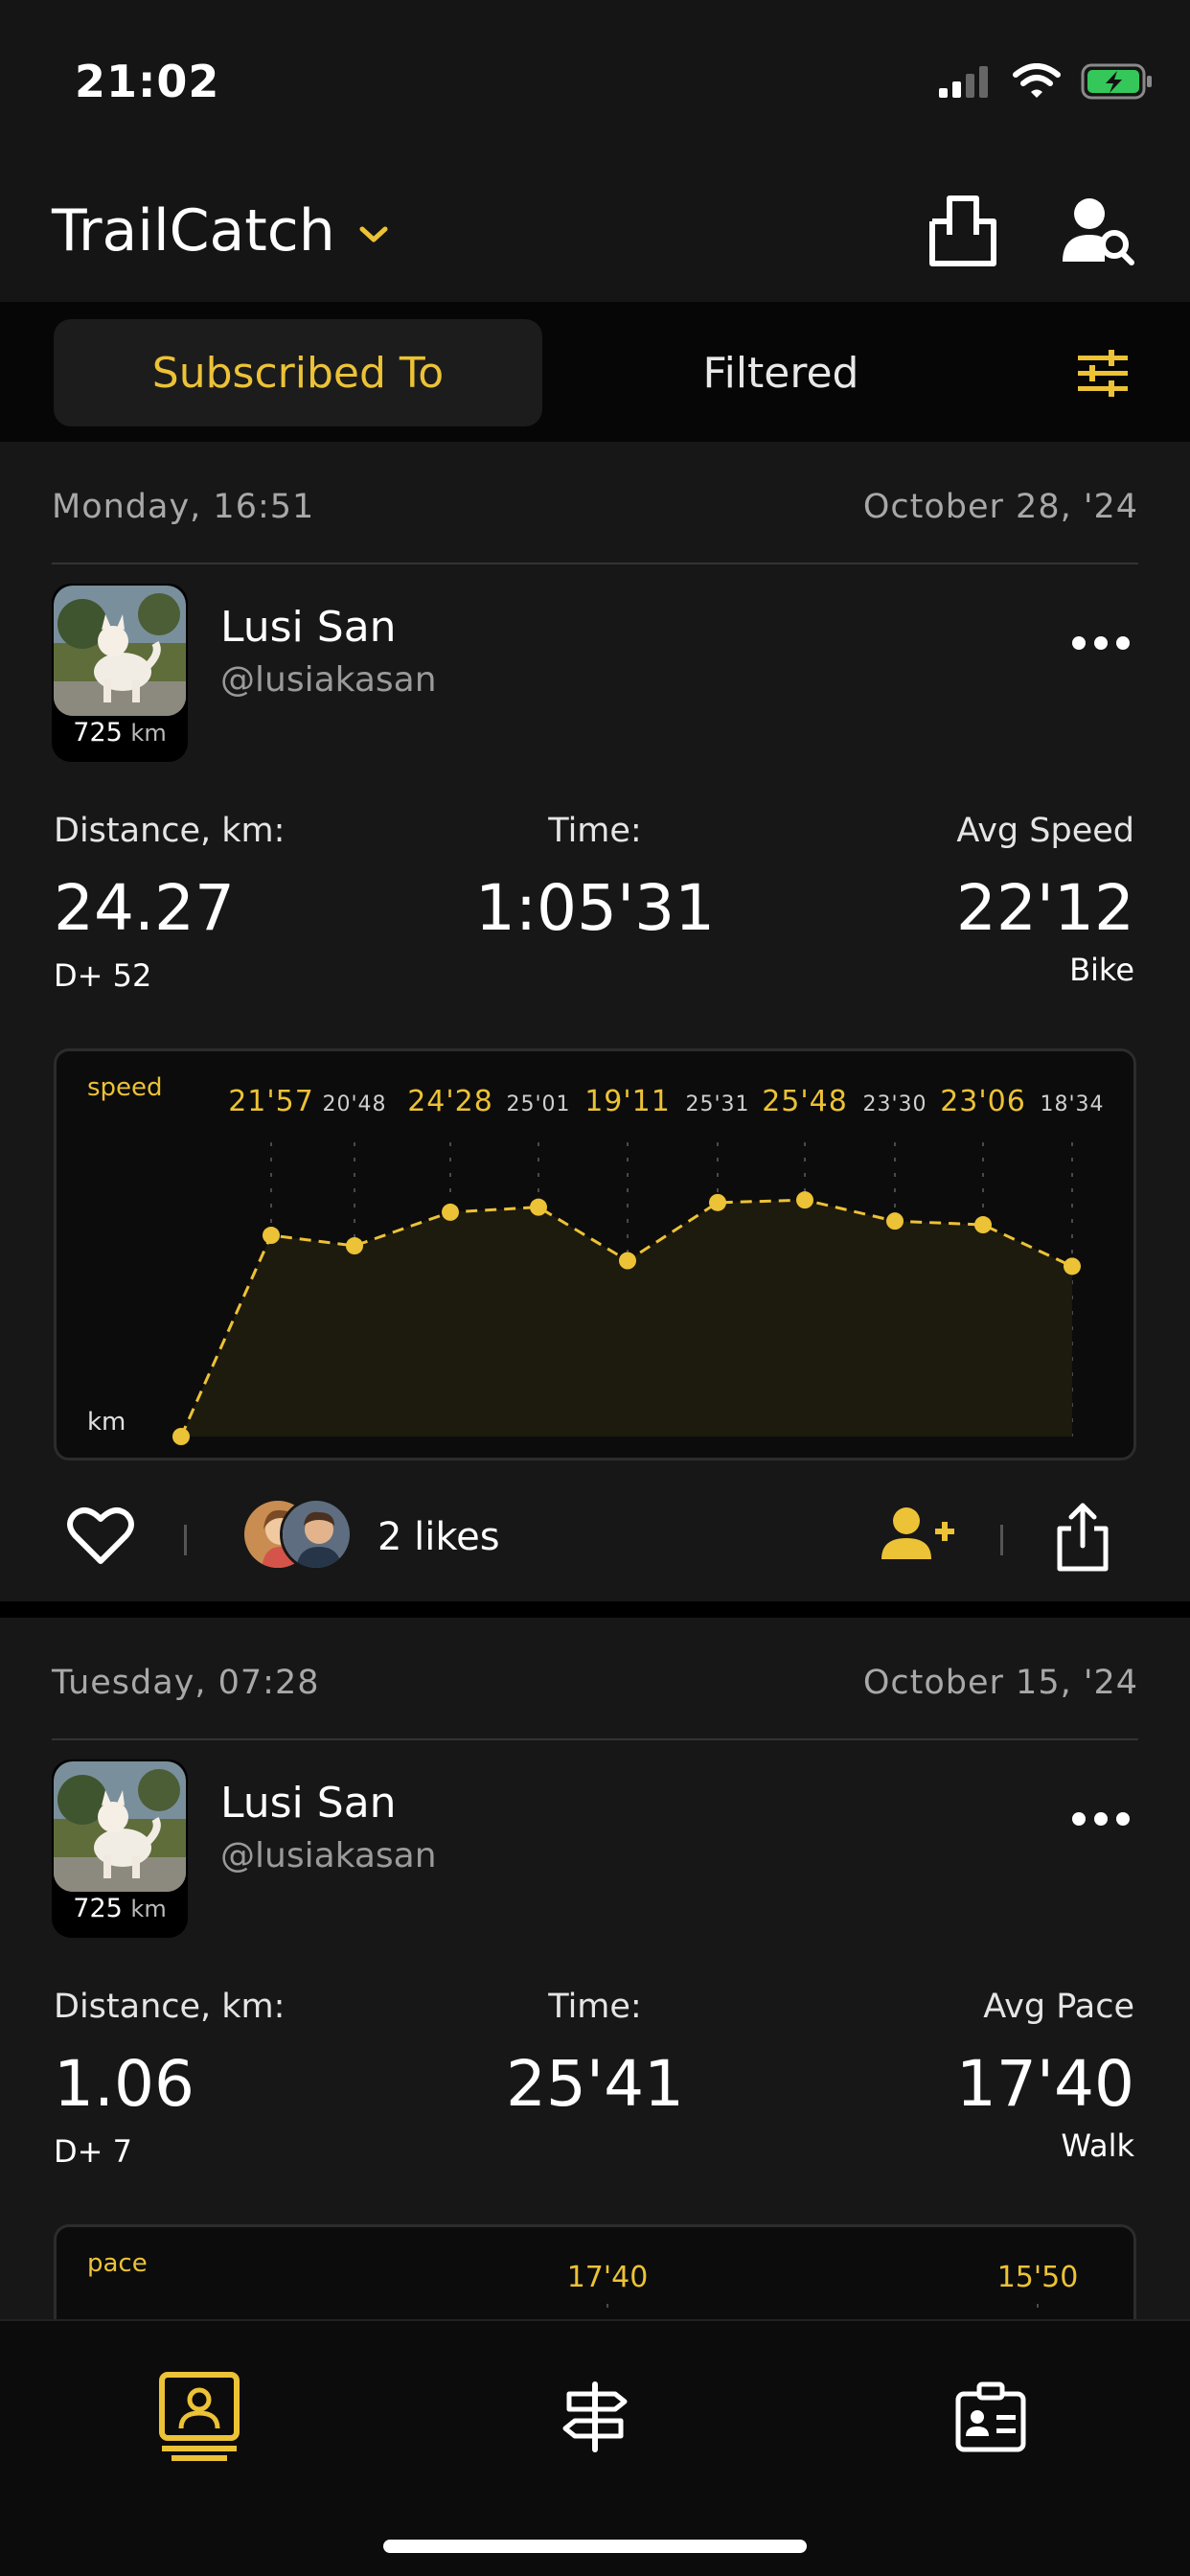  I want to click on add-user-button, so click(920, 1539).